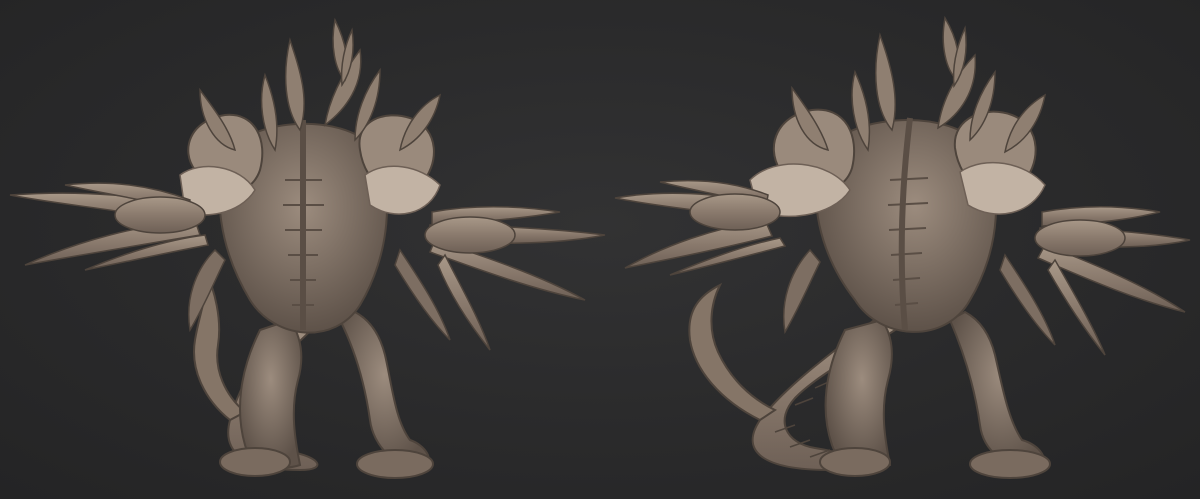 The height and width of the screenshot is (499, 1200). I want to click on right-ribbed-muscle, so click(1002, 188).